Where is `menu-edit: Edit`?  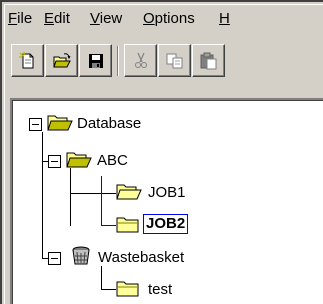
menu-edit: Edit is located at coordinates (57, 19).